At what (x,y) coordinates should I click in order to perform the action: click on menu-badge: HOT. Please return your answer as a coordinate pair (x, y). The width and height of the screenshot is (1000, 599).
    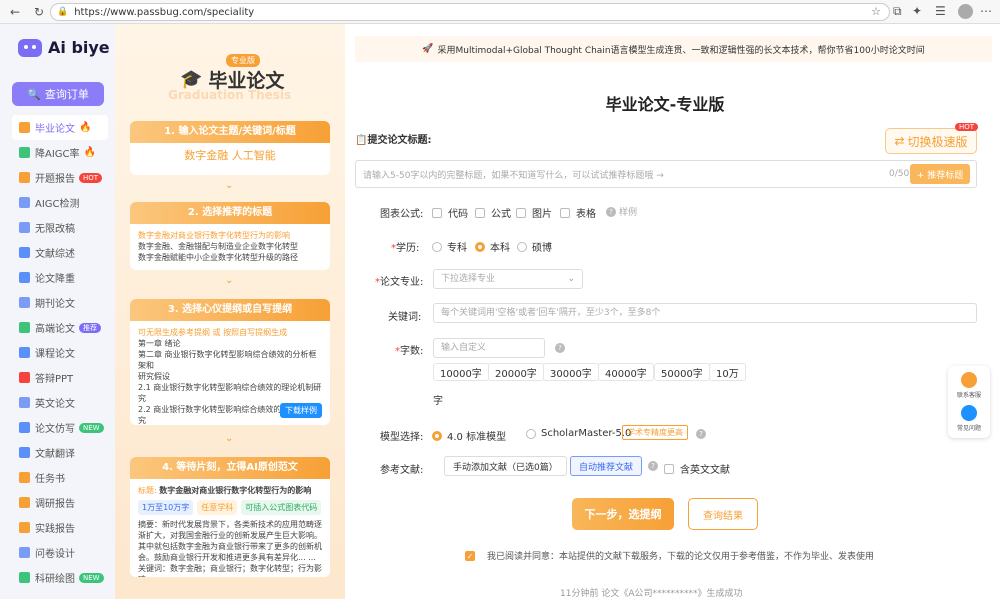
    Looking at the image, I should click on (91, 177).